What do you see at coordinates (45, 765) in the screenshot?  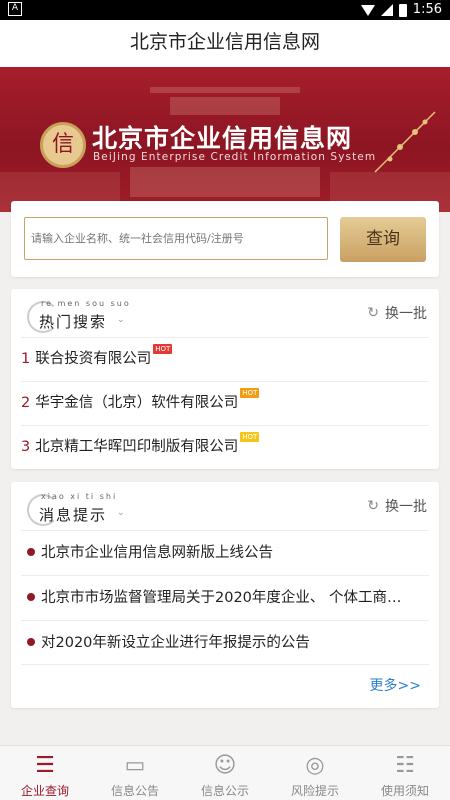 I see `search-list-icon: ☰` at bounding box center [45, 765].